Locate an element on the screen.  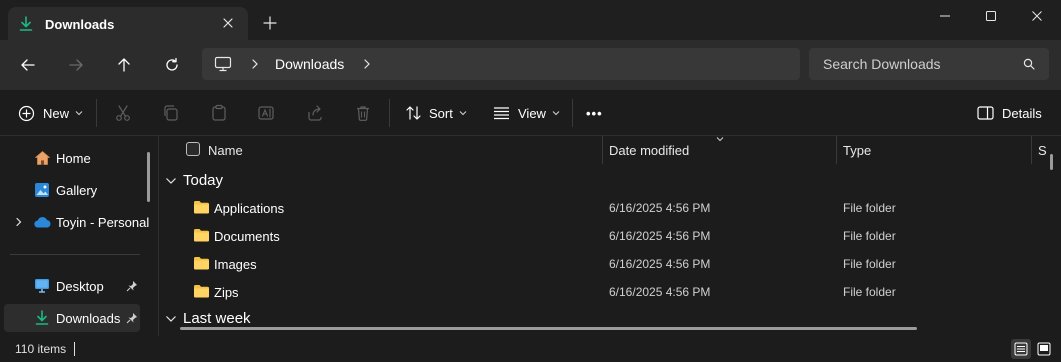
trash-icon is located at coordinates (363, 113).